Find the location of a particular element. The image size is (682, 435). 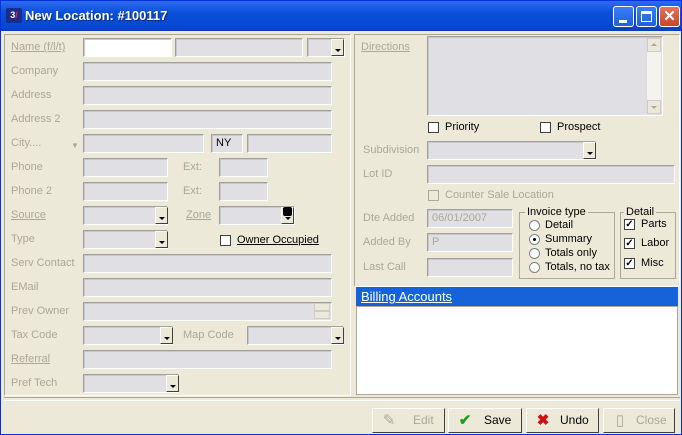

app-logo-icon: 3/ is located at coordinates (14, 15).